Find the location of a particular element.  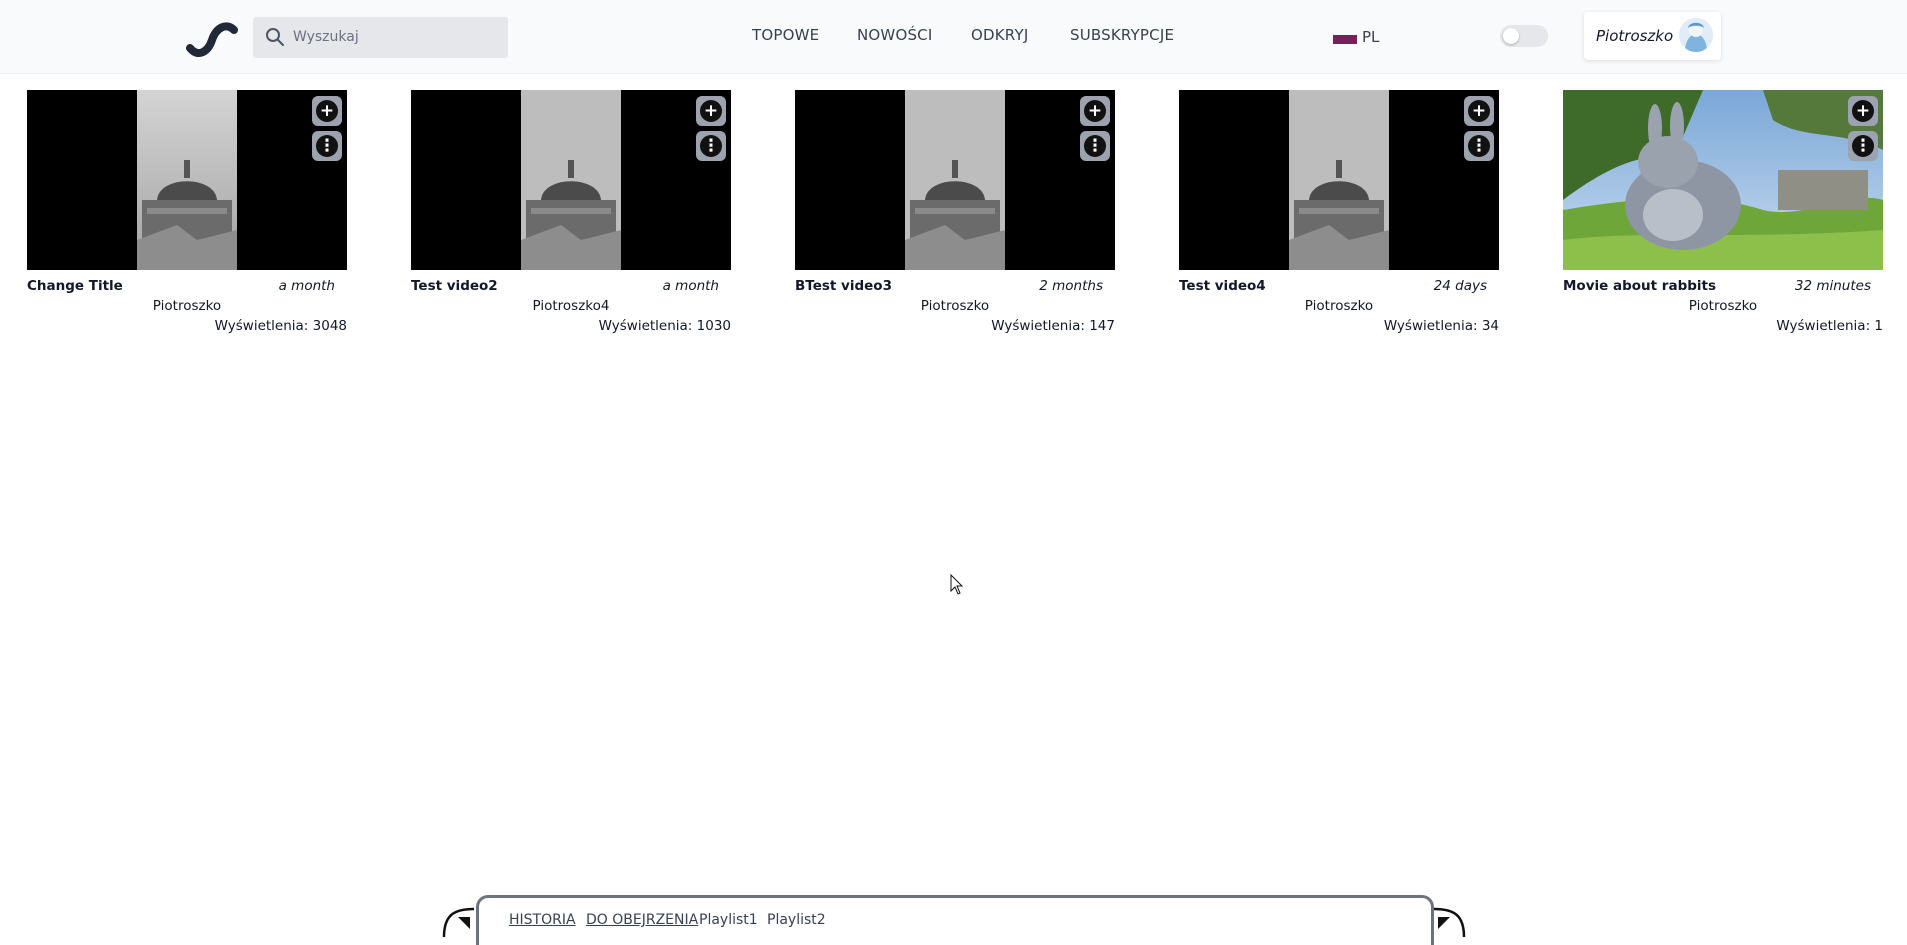

language-selector: PL is located at coordinates (1370, 37).